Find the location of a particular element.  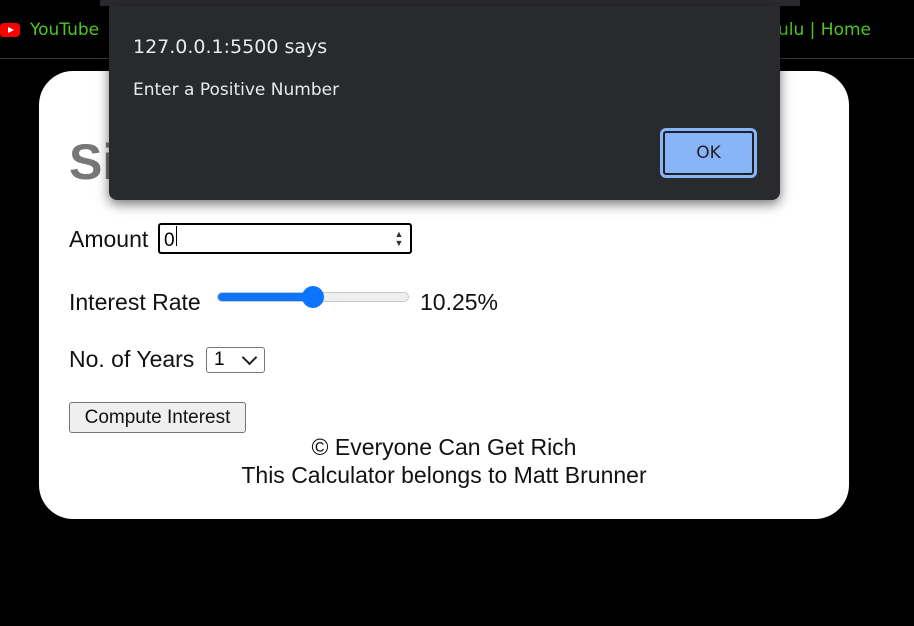

dialog-title: 127.0.0.1:5500 says is located at coordinates (230, 47).